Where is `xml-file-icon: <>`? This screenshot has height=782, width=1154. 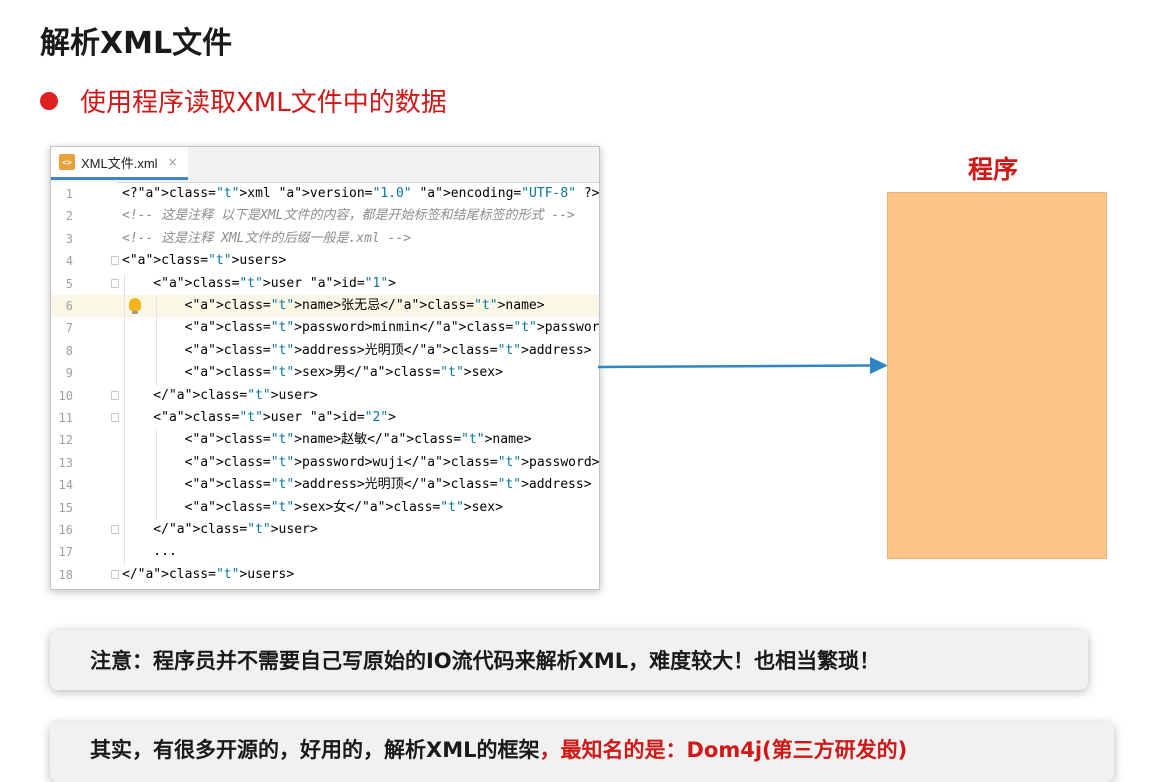 xml-file-icon: <> is located at coordinates (67, 162).